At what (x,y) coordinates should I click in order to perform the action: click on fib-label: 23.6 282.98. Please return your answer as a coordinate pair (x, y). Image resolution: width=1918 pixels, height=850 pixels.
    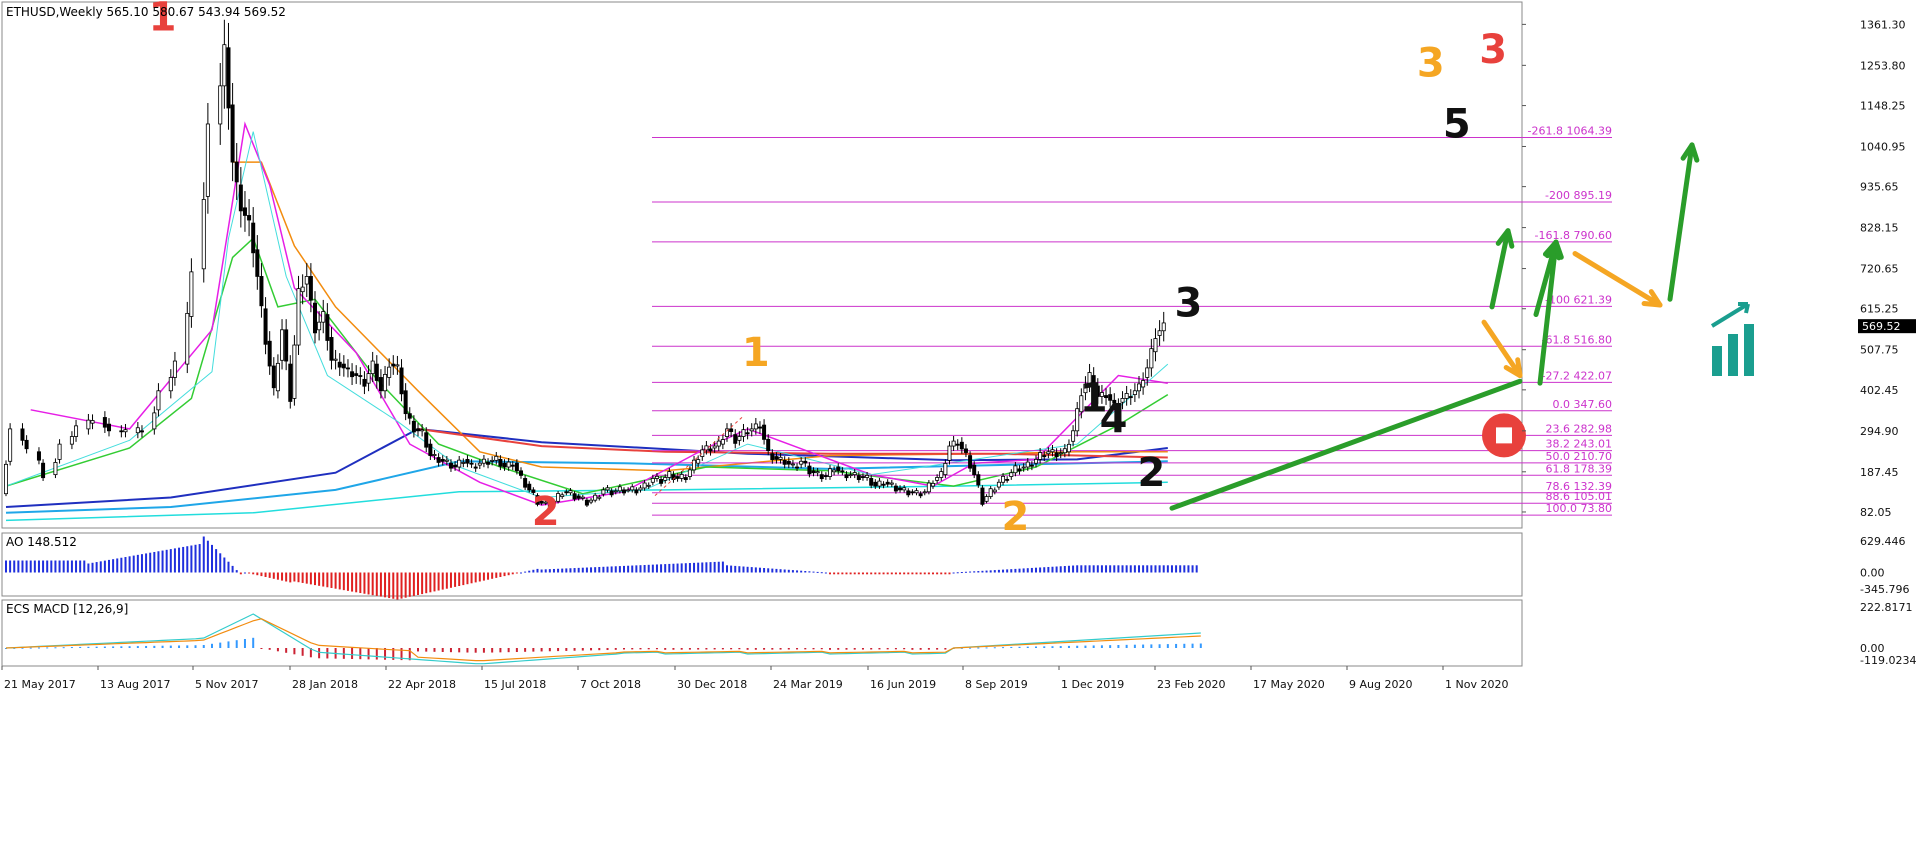
    Looking at the image, I should click on (1579, 428).